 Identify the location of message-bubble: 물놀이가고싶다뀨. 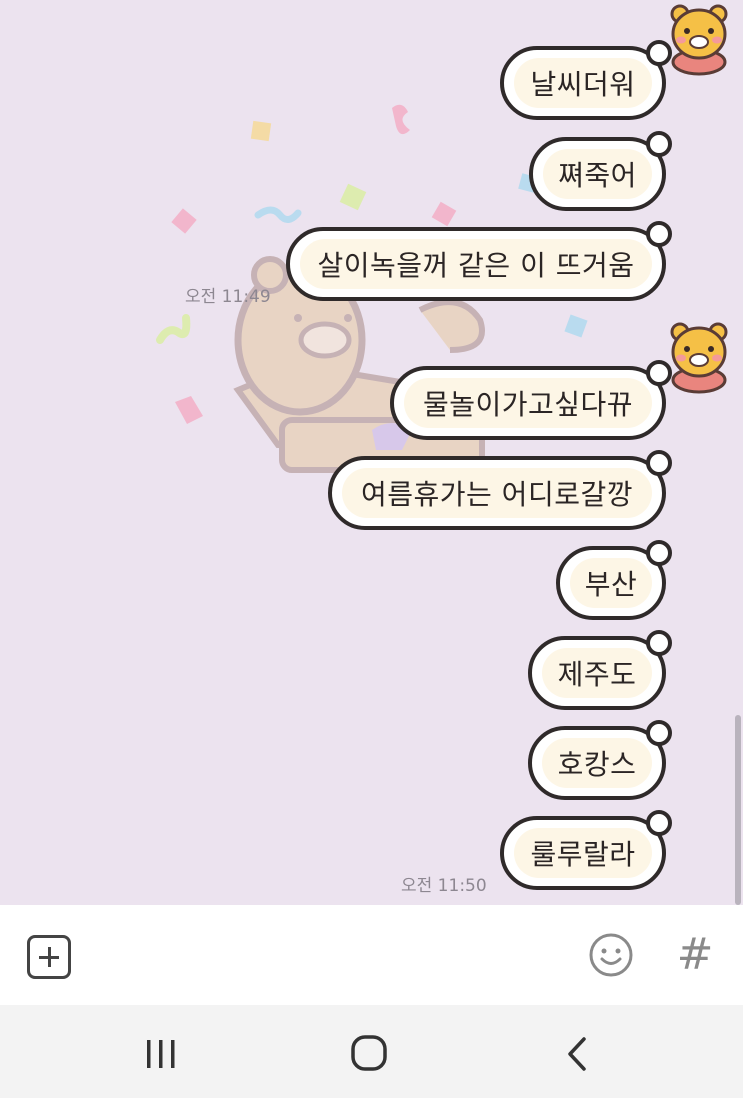
(531, 400).